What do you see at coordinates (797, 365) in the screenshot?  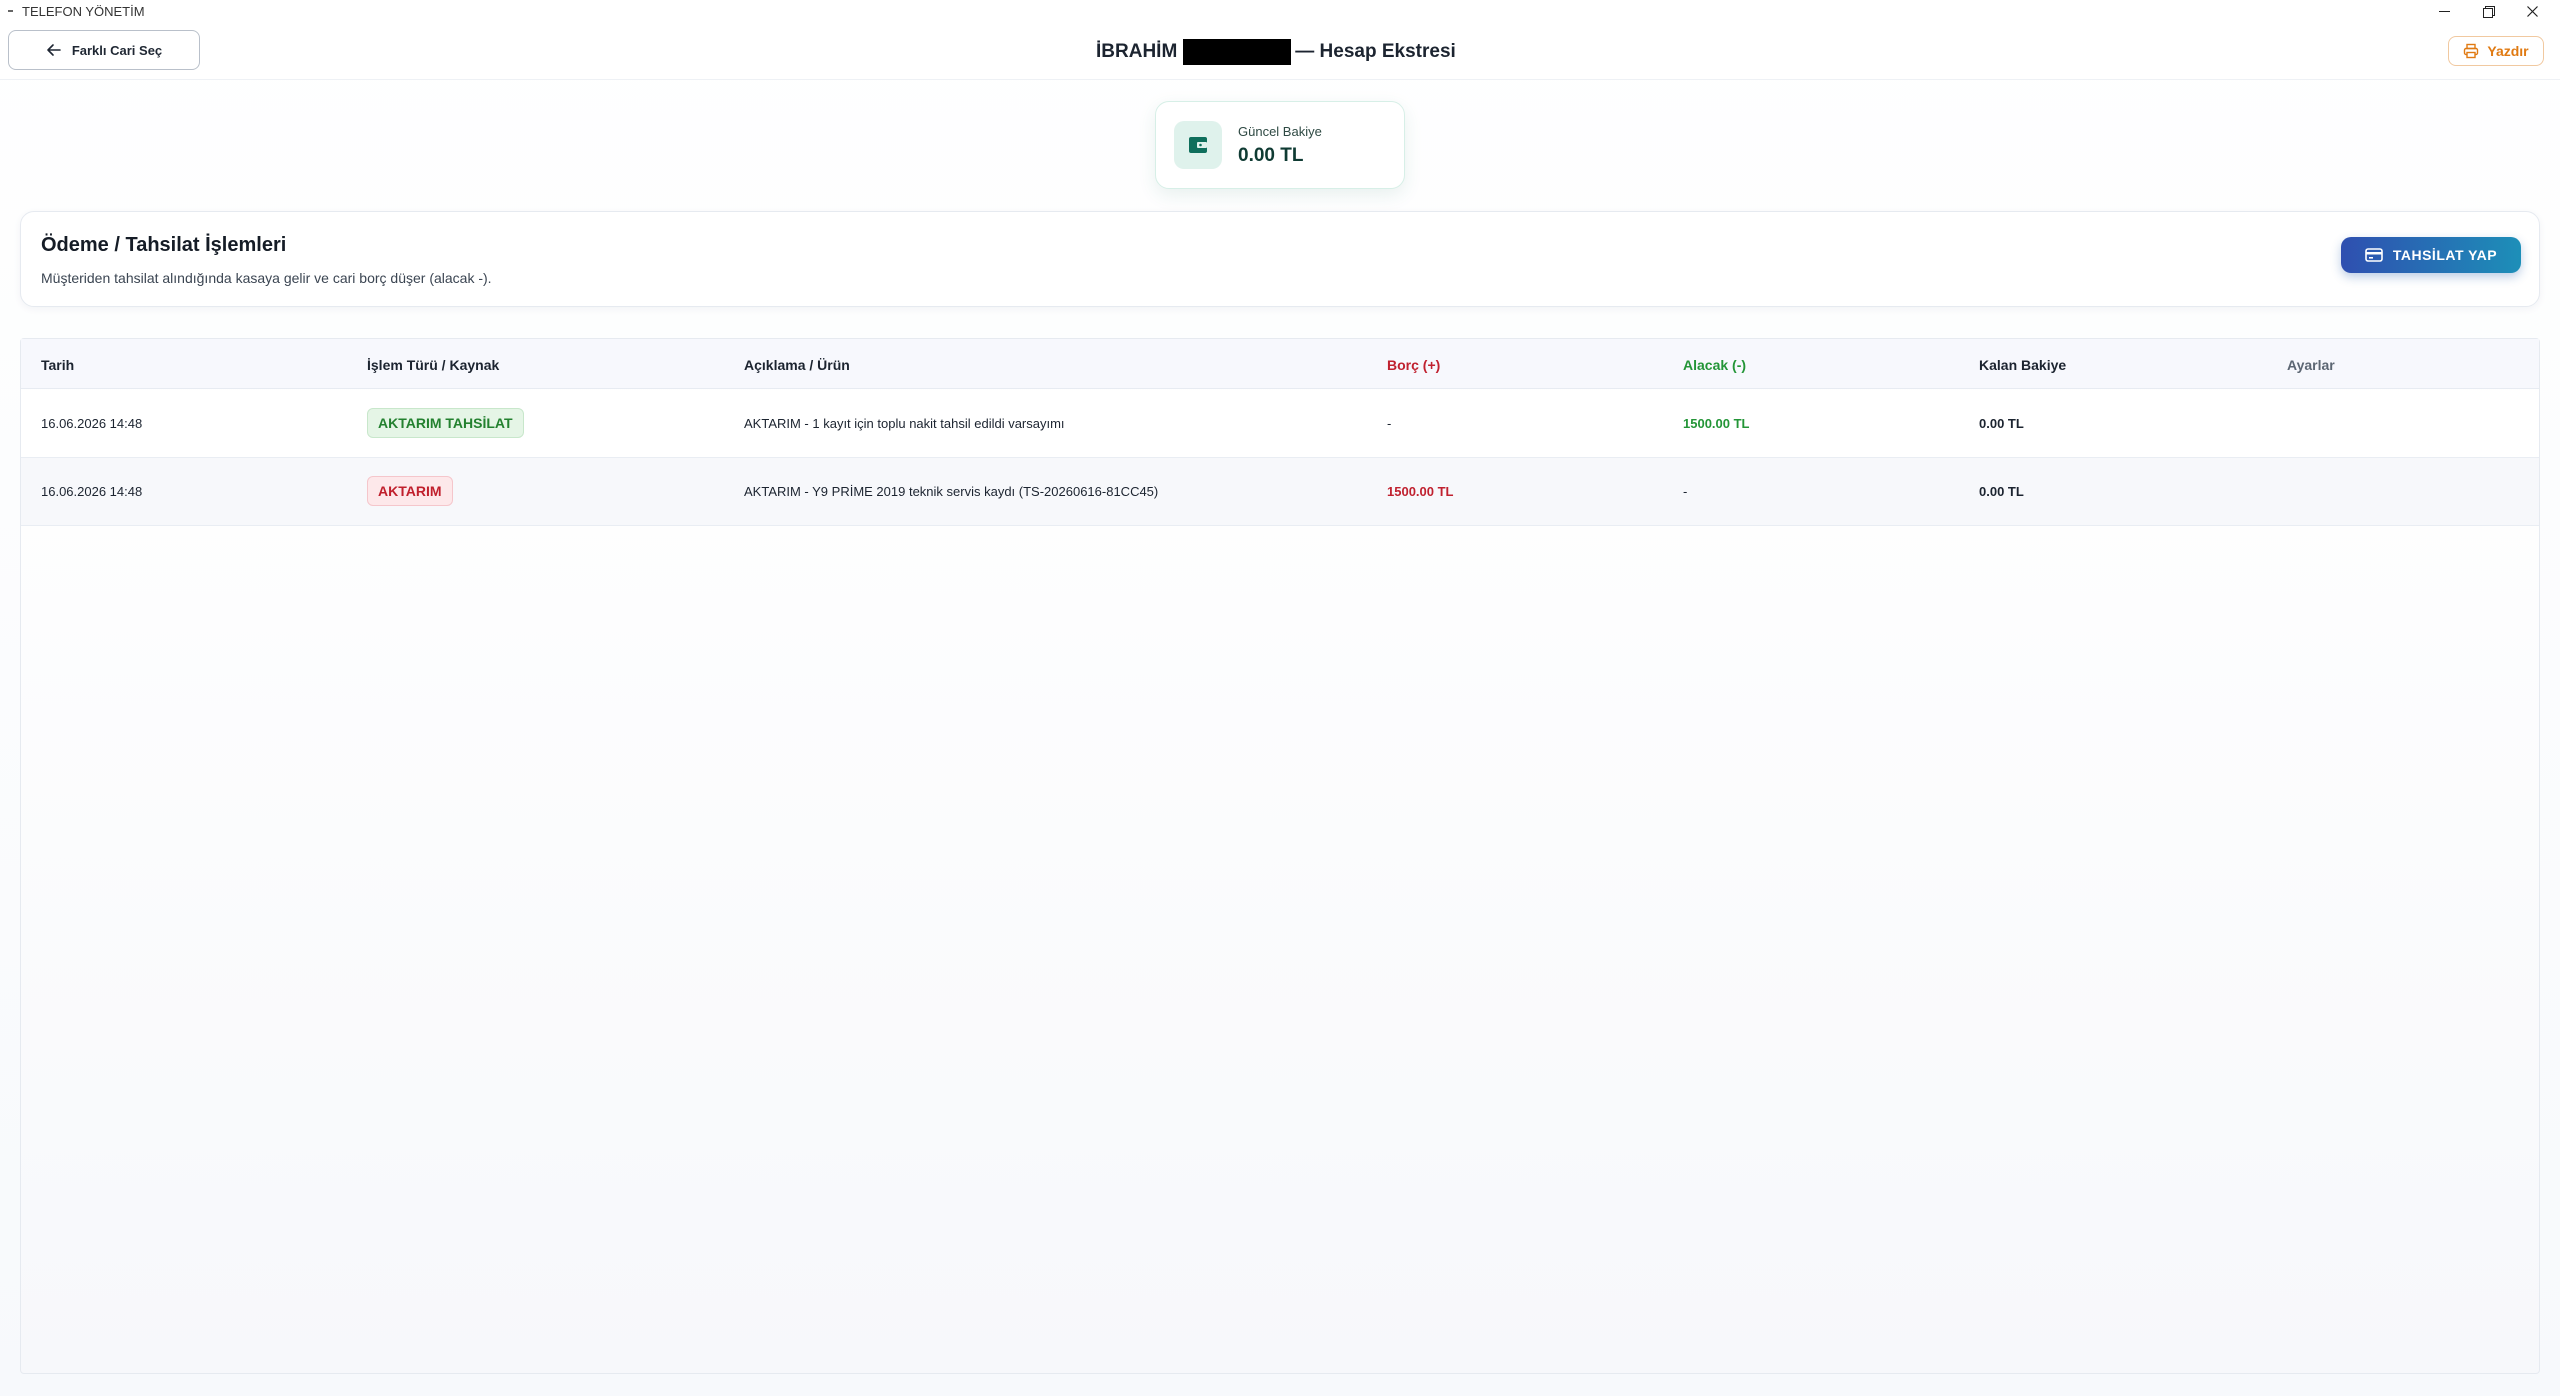 I see `column-header-description: Açıklama / Ürün` at bounding box center [797, 365].